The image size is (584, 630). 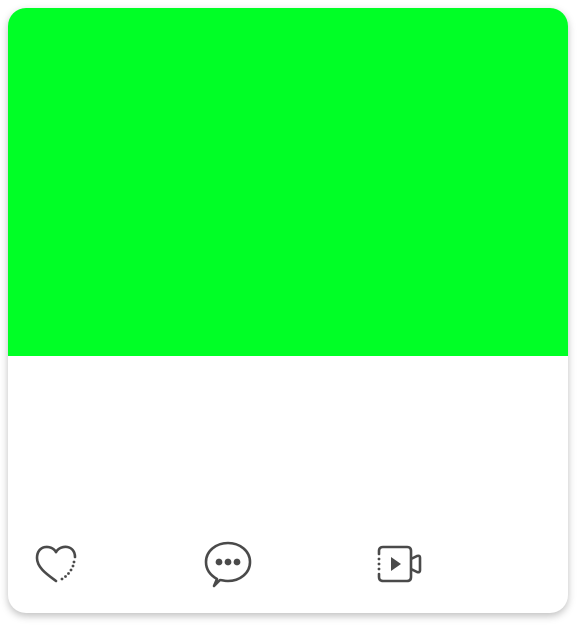 I want to click on video-button, so click(x=399, y=564).